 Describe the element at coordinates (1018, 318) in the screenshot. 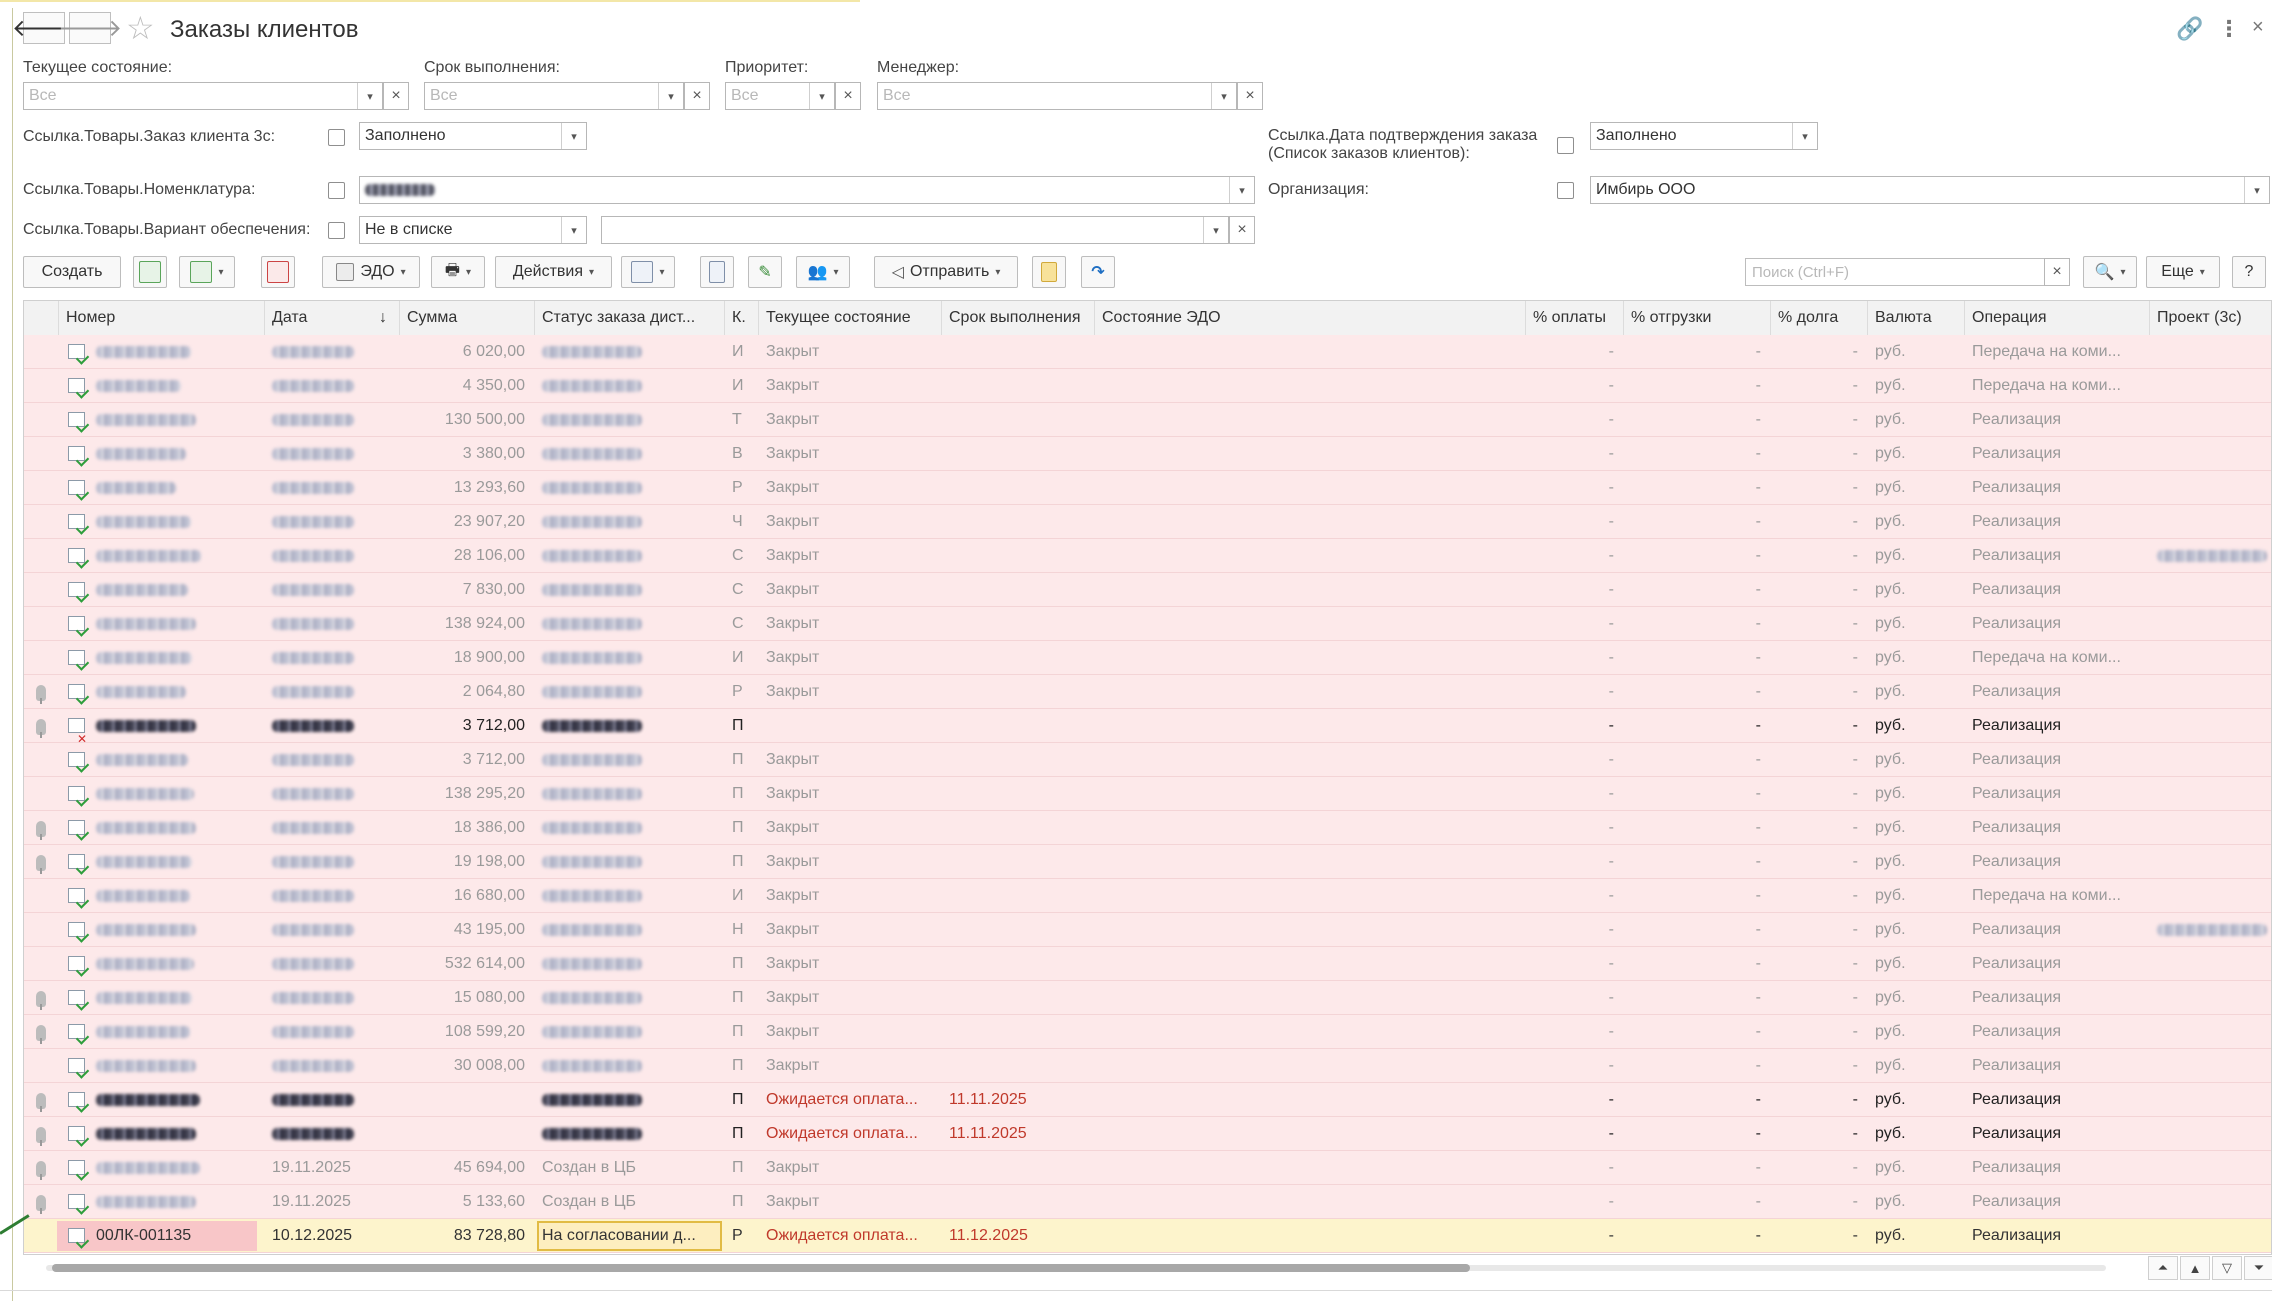

I see `col-deadline: Срок выполнения` at that location.